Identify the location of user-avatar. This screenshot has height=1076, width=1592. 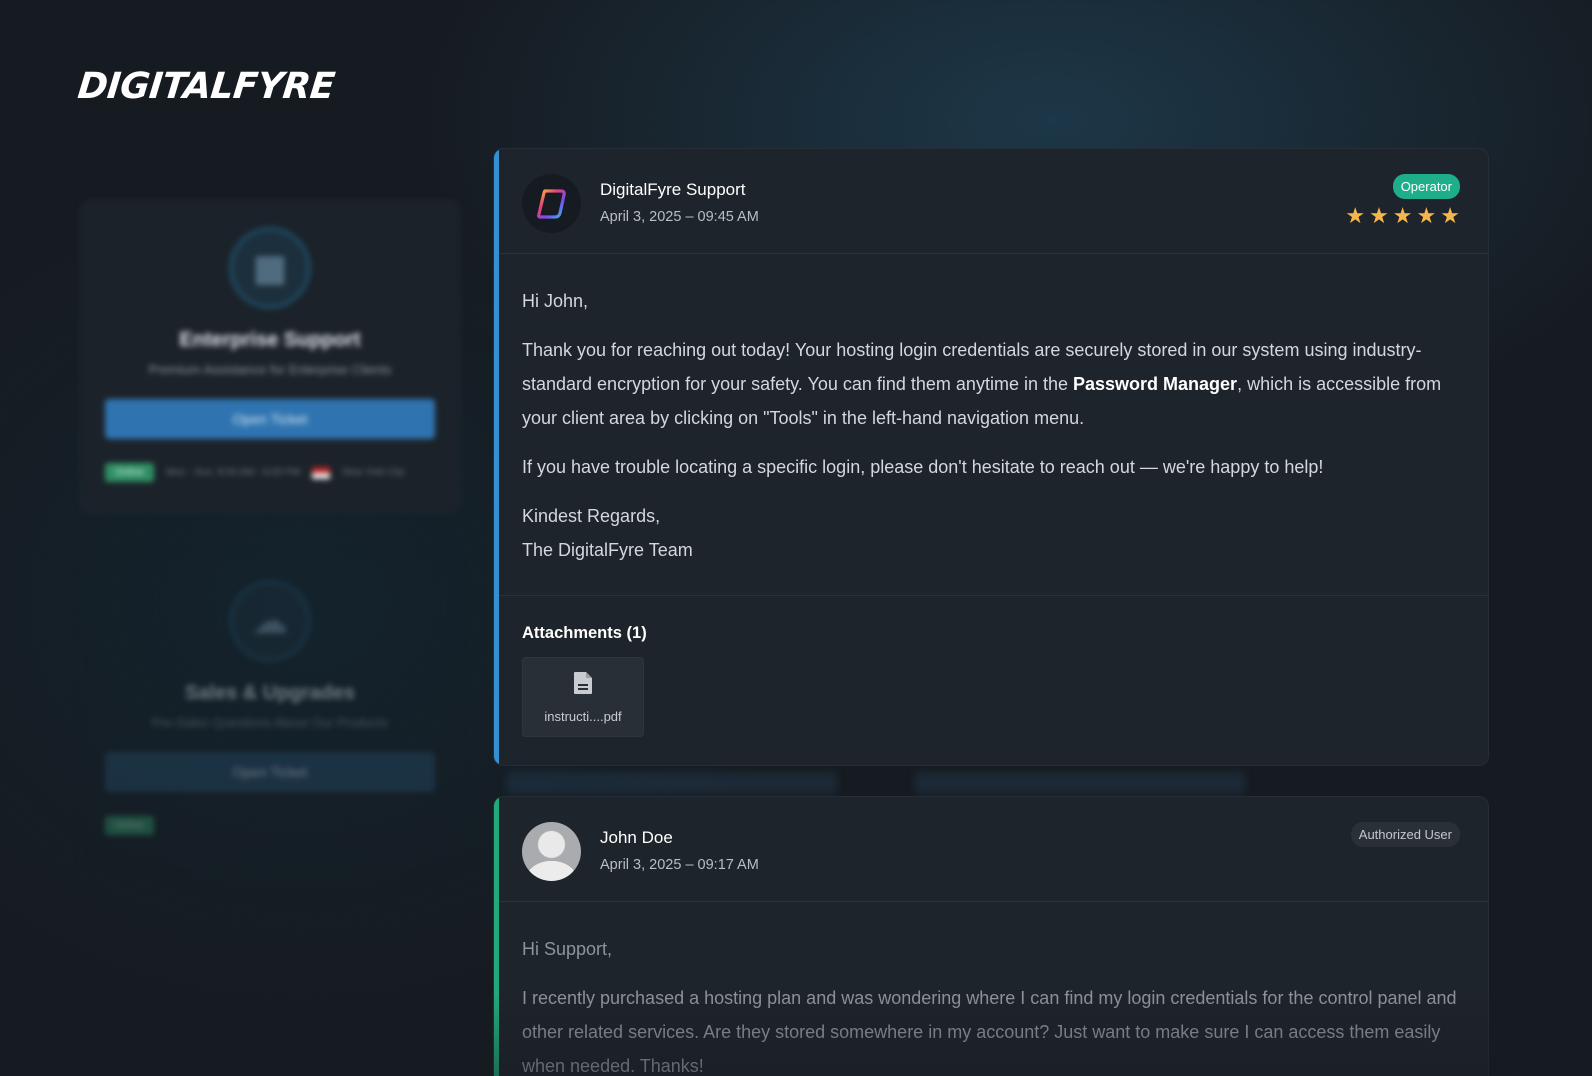
(551, 851).